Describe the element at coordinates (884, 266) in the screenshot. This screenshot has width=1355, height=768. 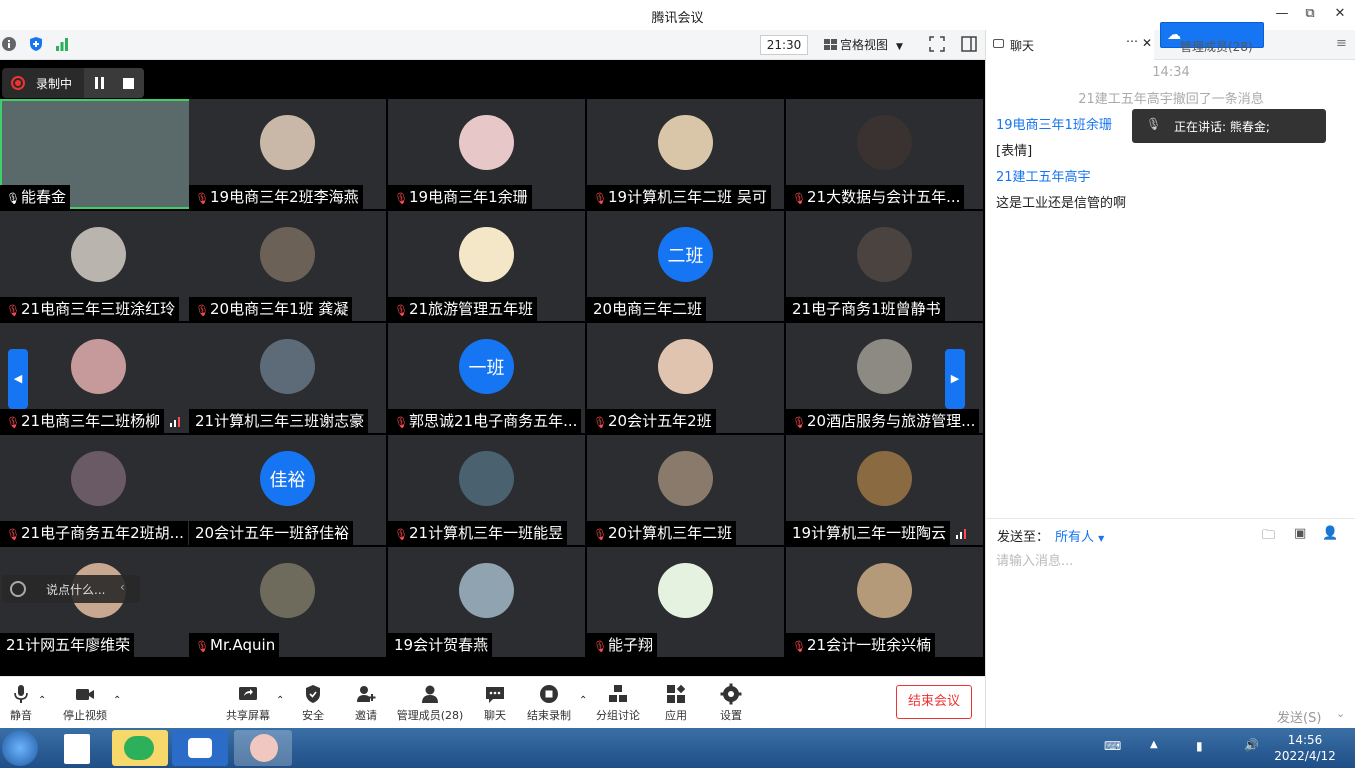
I see `participant-tile: 21电子商务1班曾静书` at that location.